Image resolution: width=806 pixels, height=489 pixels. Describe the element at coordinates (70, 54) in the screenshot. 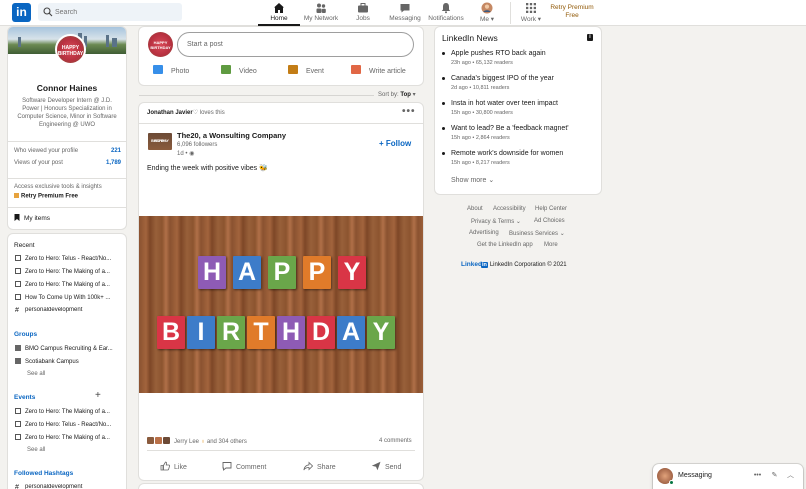

I see `avatar-text-bottom: BIRTHDAY` at that location.